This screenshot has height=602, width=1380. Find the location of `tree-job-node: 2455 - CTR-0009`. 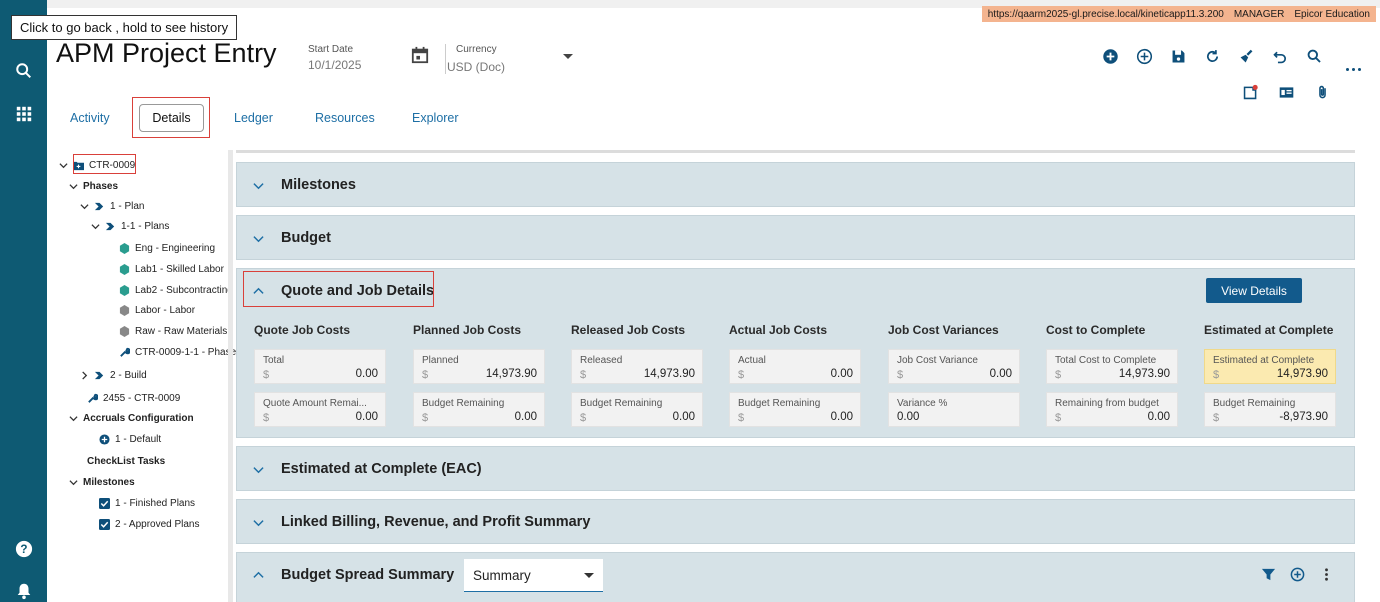

tree-job-node: 2455 - CTR-0009 is located at coordinates (133, 398).